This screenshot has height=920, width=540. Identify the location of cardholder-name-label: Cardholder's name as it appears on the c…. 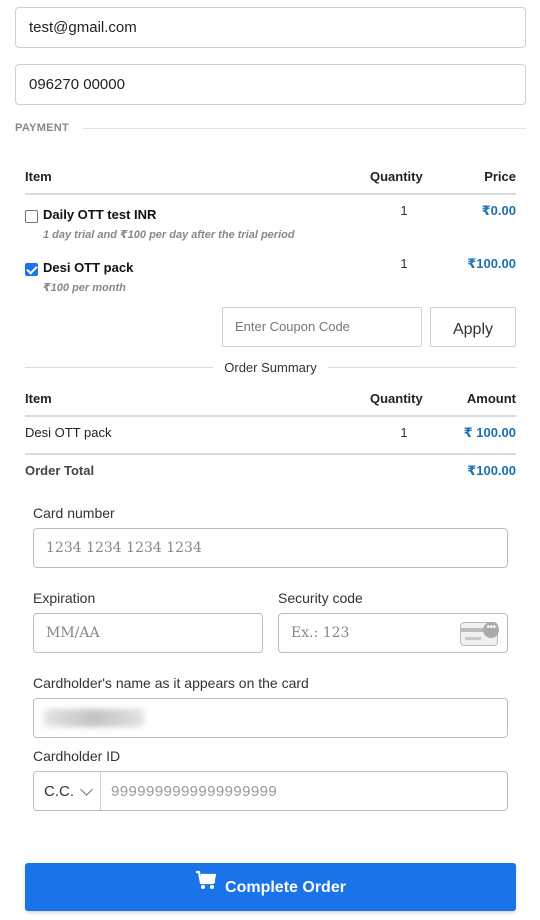
(171, 683).